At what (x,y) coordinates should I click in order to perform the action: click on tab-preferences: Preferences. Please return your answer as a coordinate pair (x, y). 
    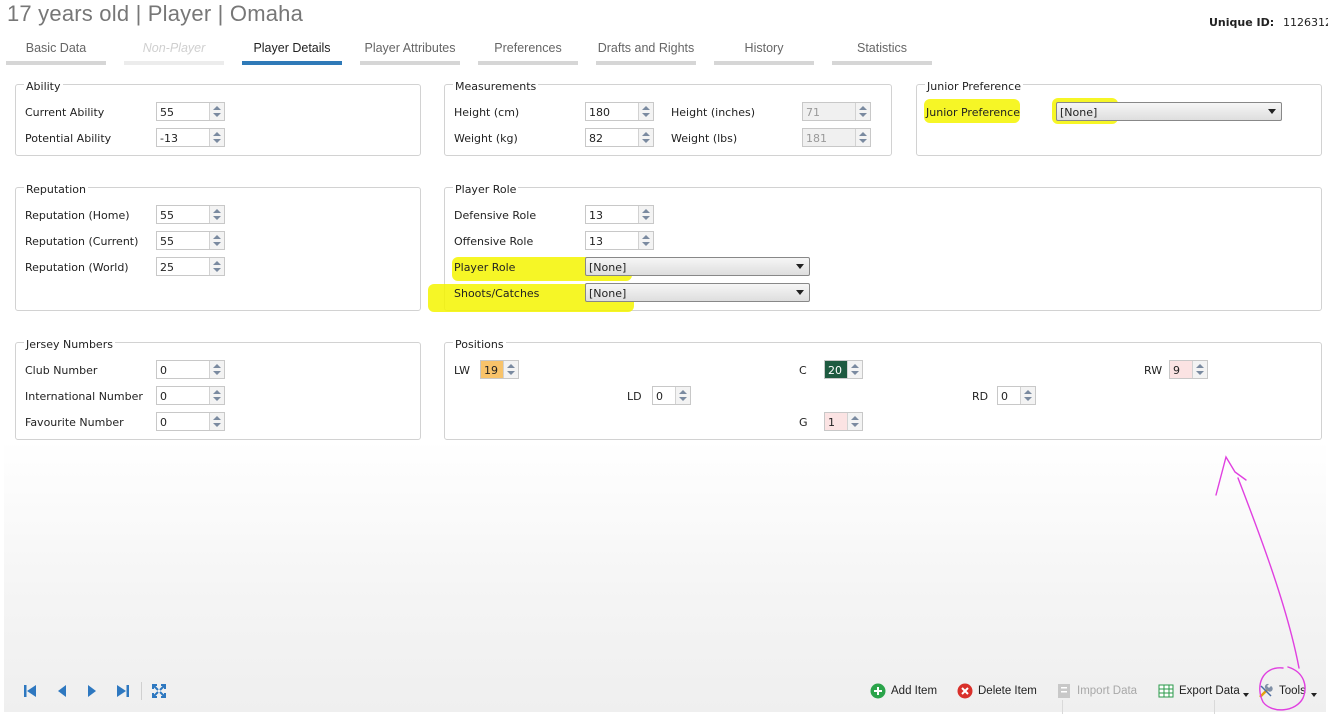
    Looking at the image, I should click on (528, 53).